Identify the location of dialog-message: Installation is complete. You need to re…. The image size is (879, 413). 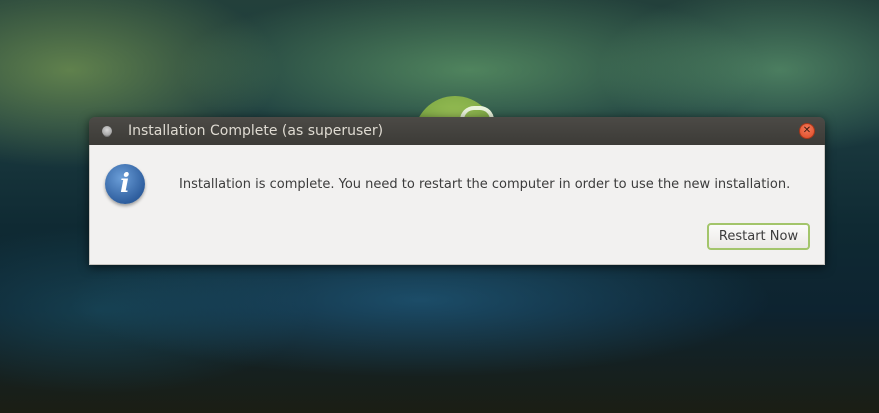
(485, 184).